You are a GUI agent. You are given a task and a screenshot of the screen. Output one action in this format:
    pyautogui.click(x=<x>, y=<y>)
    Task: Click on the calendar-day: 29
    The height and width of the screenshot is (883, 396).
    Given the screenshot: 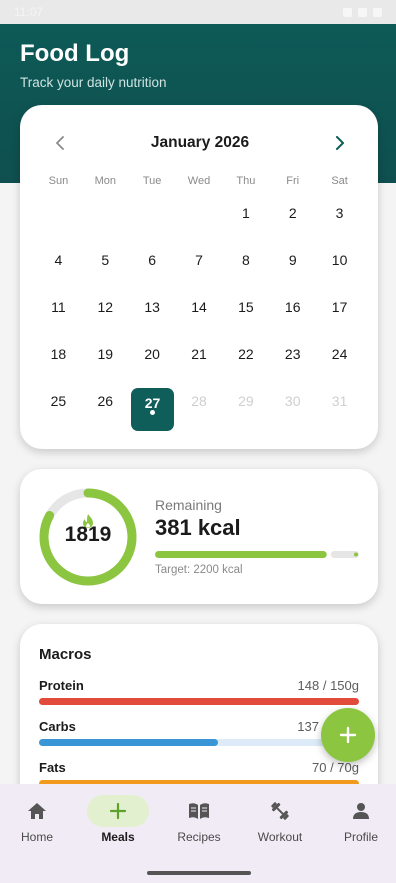 What is the action you would take?
    pyautogui.click(x=246, y=401)
    